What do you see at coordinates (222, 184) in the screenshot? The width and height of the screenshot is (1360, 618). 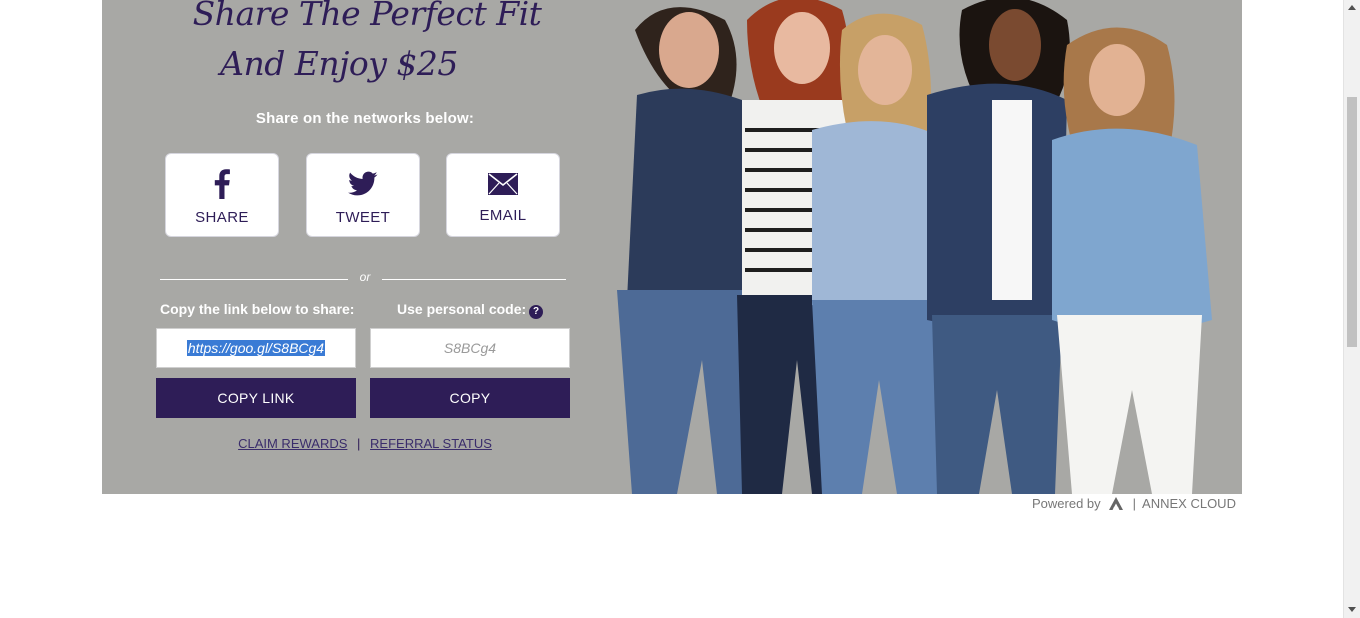 I see `facebook-icon` at bounding box center [222, 184].